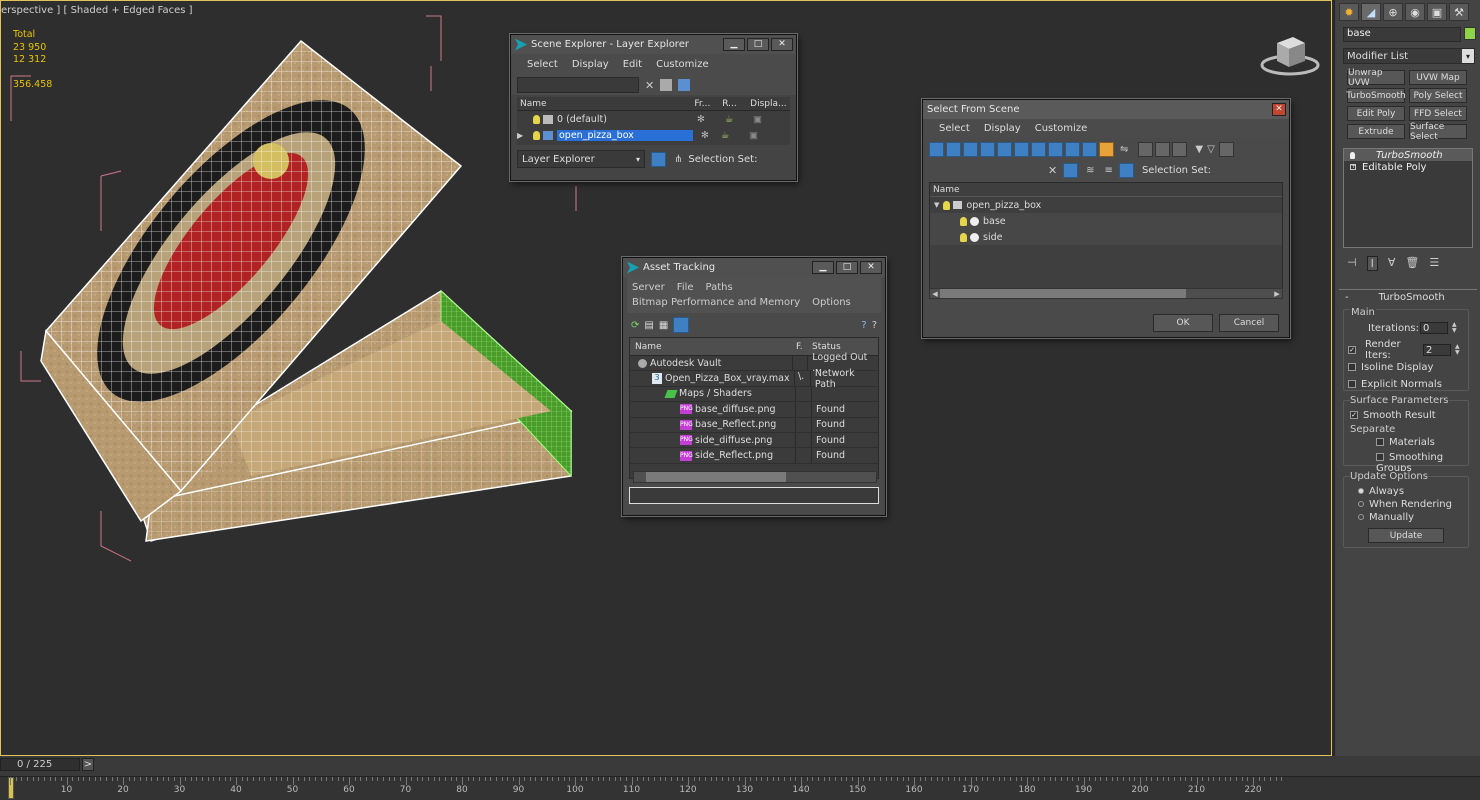 This screenshot has height=800, width=1480. What do you see at coordinates (758, 44) in the screenshot?
I see `maximize-button: □` at bounding box center [758, 44].